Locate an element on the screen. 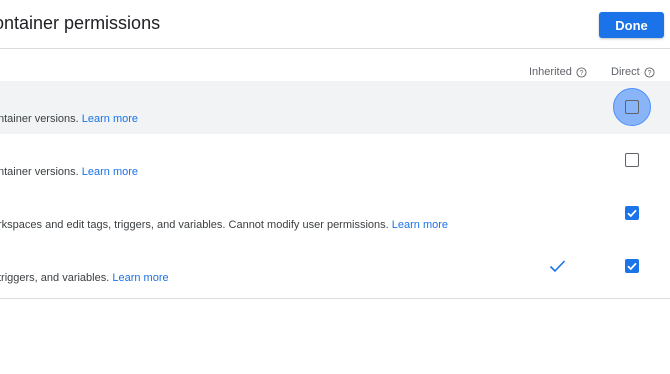  dialog-header: ontainer permissions Done is located at coordinates (335, 24).